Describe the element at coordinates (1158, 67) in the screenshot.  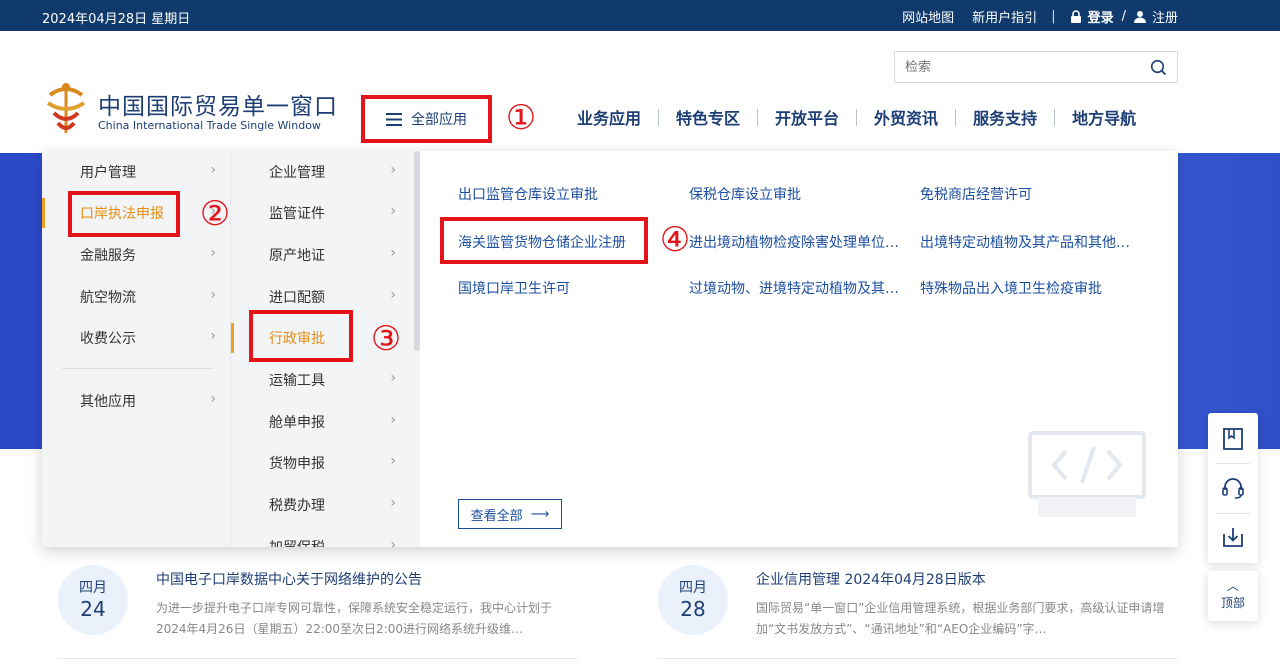
I see `search-icon` at that location.